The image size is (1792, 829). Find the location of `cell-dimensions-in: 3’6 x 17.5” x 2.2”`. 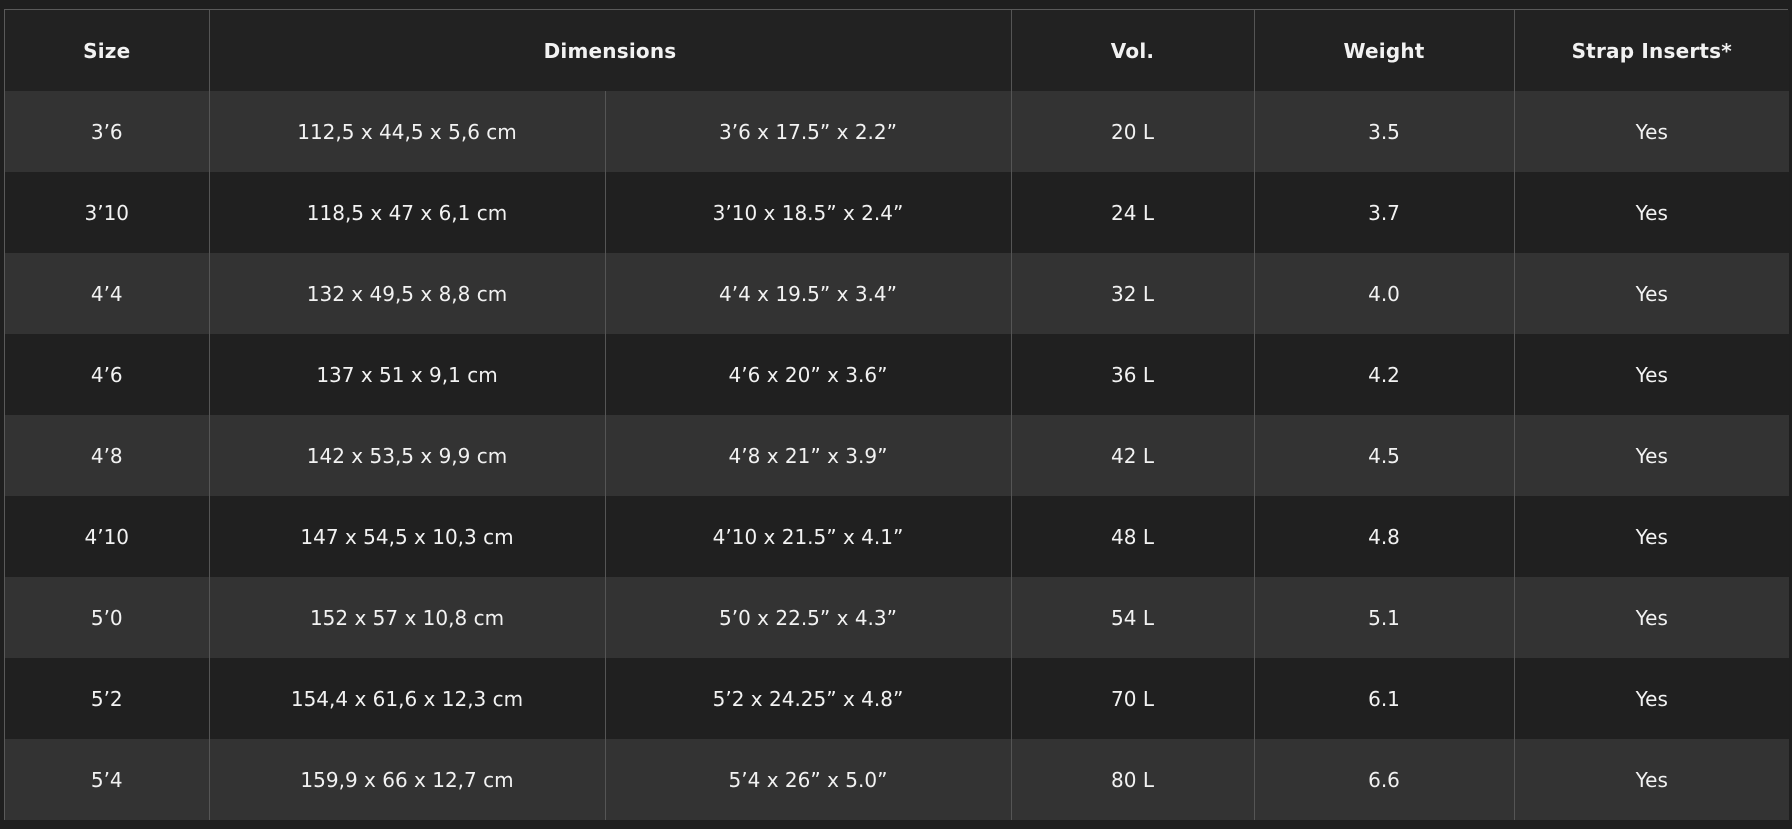

cell-dimensions-in: 3’6 x 17.5” x 2.2” is located at coordinates (808, 131).